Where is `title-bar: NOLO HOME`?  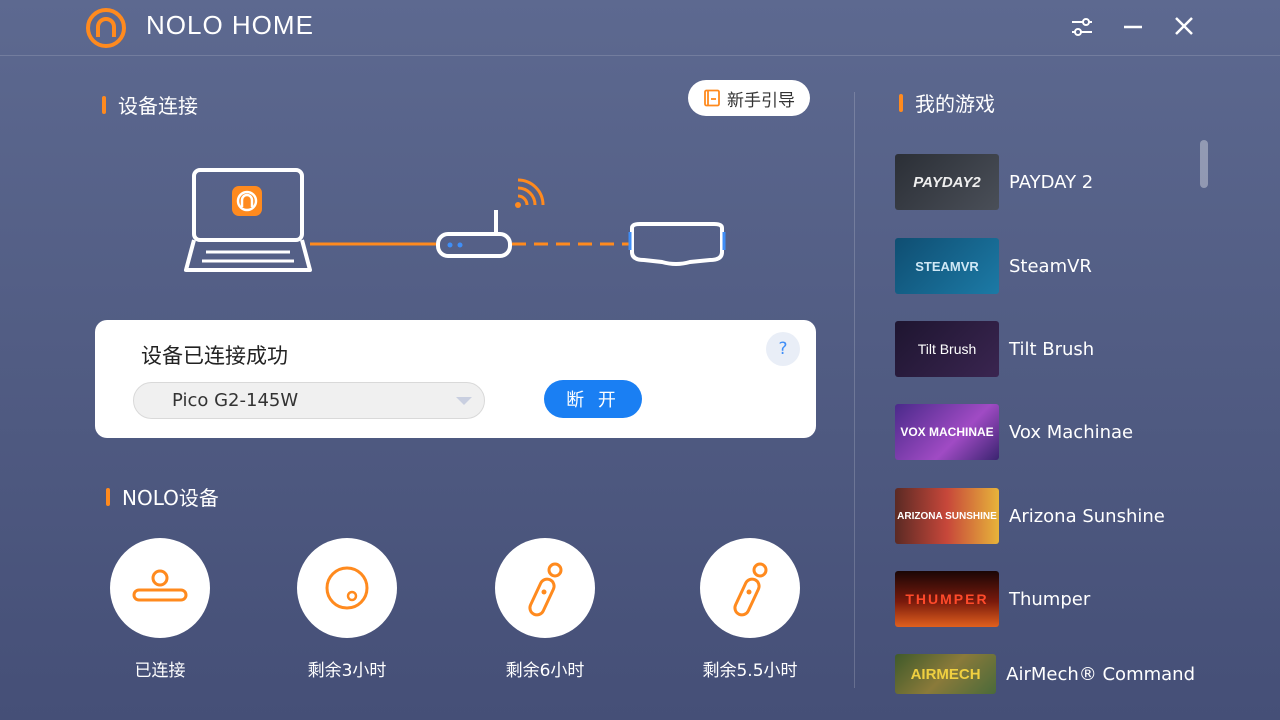
title-bar: NOLO HOME is located at coordinates (640, 28).